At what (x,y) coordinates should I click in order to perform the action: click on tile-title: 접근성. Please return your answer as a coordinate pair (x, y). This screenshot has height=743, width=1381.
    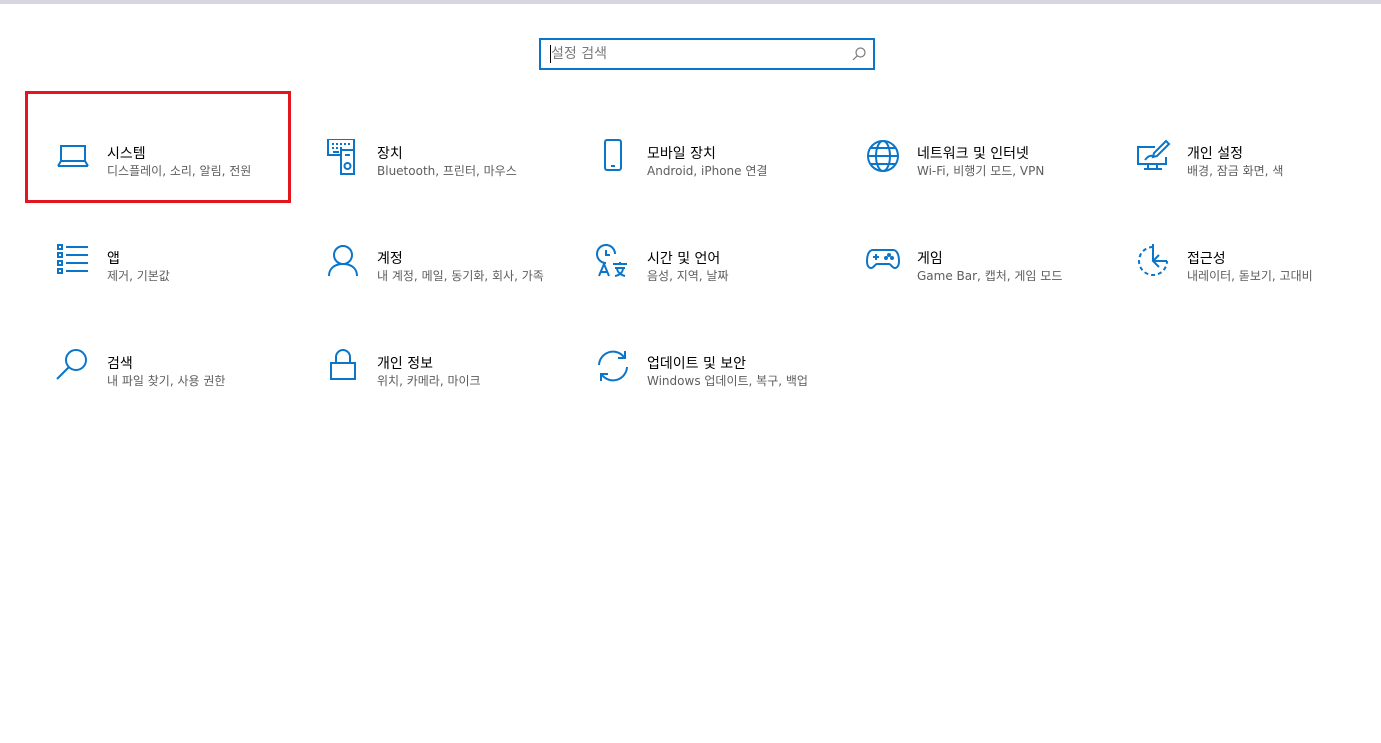
    Looking at the image, I should click on (1206, 259).